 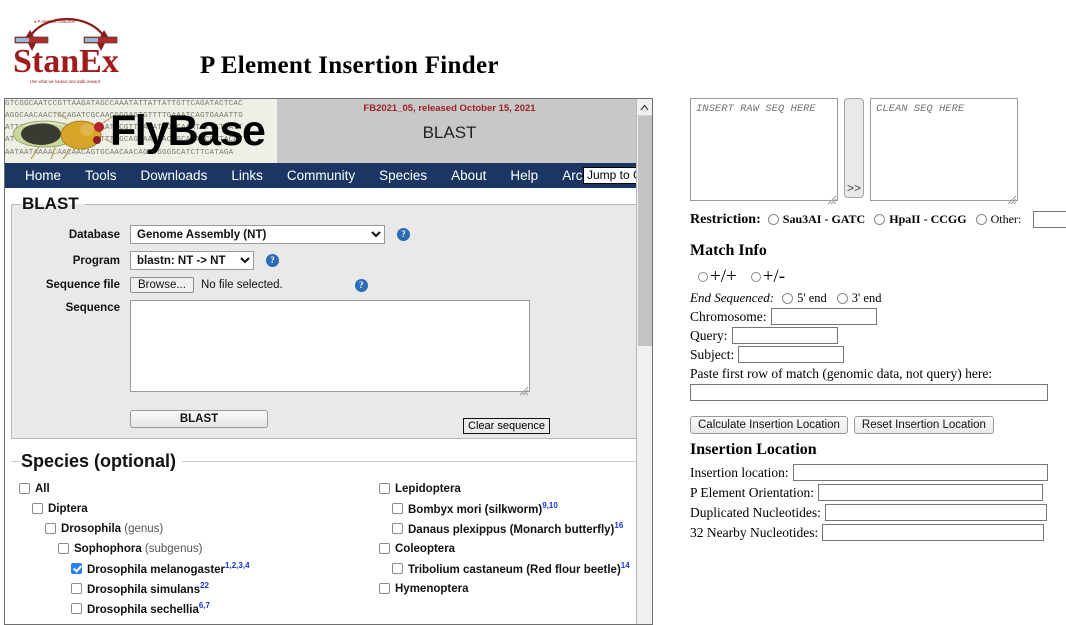 What do you see at coordinates (935, 512) in the screenshot?
I see `duplicated-nucleotides-input` at bounding box center [935, 512].